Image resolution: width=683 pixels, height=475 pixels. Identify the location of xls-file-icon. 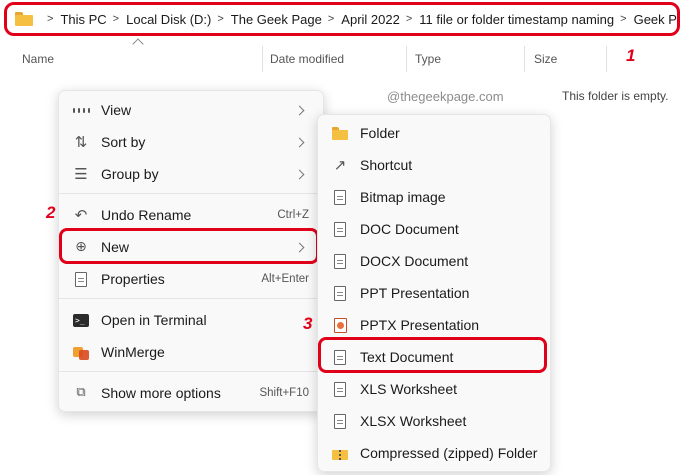
(340, 389).